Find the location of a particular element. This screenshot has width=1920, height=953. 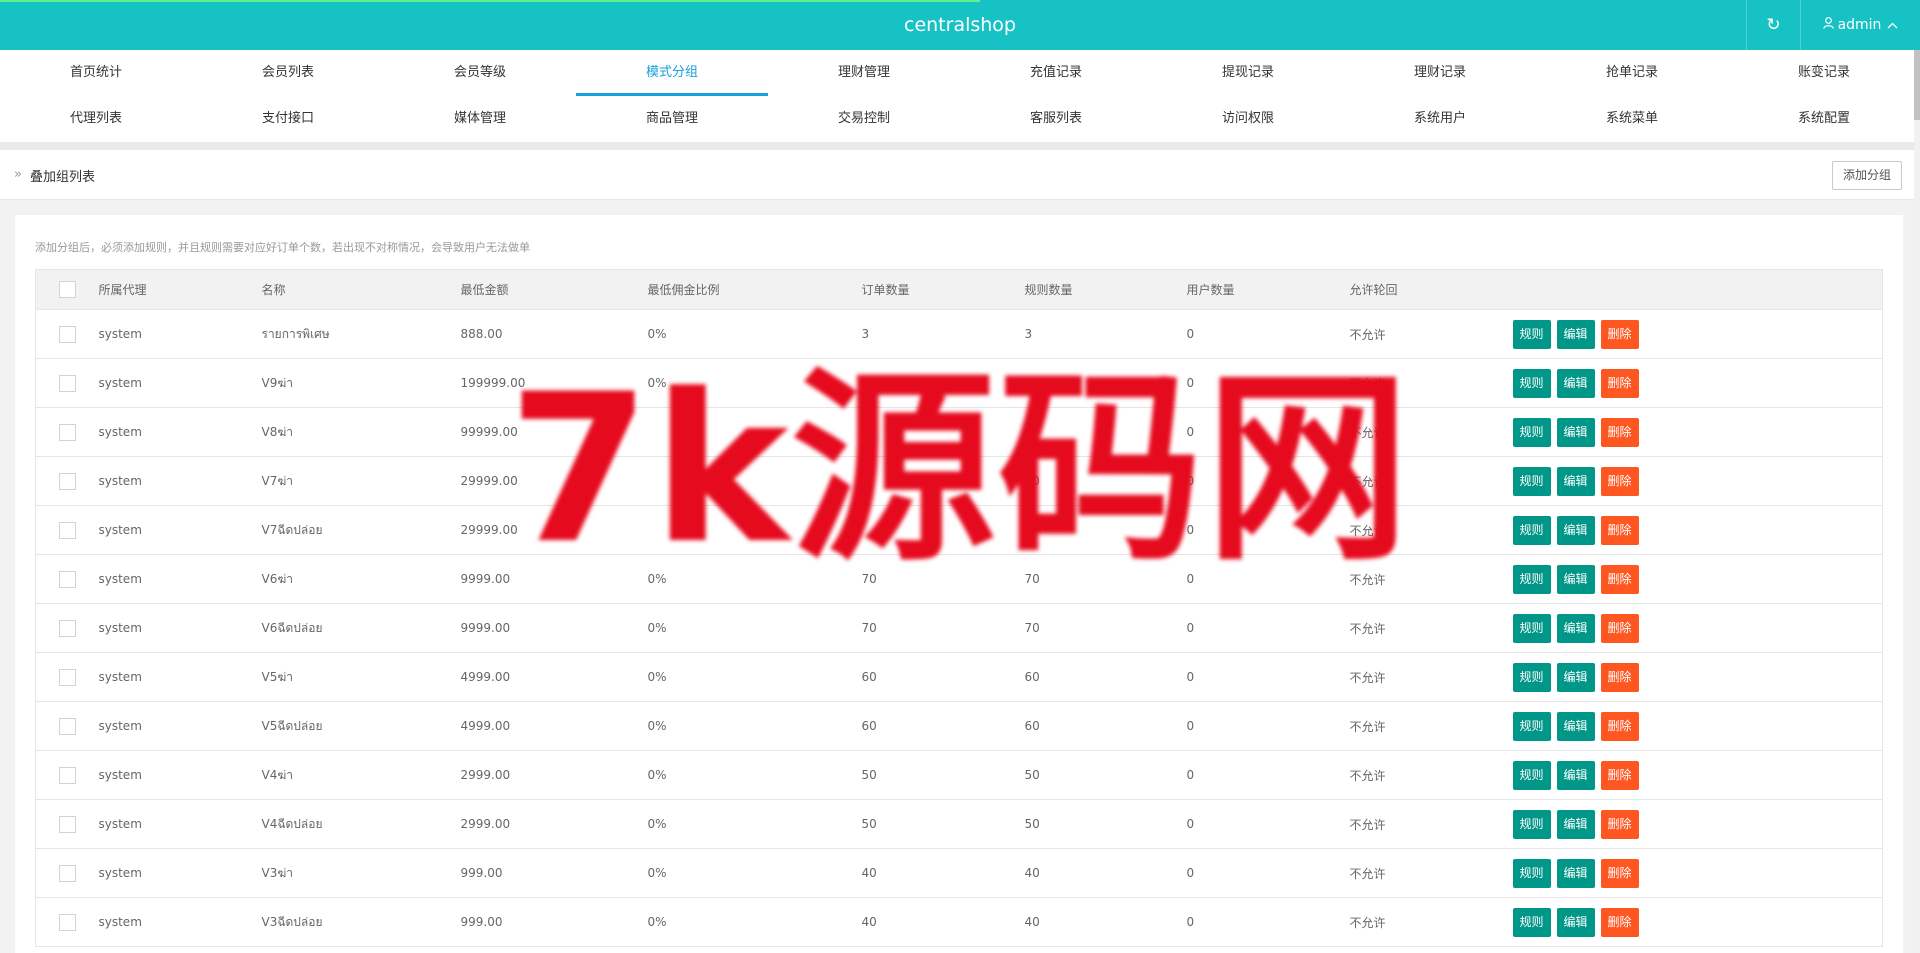

refresh-button: ↻ is located at coordinates (1773, 25).